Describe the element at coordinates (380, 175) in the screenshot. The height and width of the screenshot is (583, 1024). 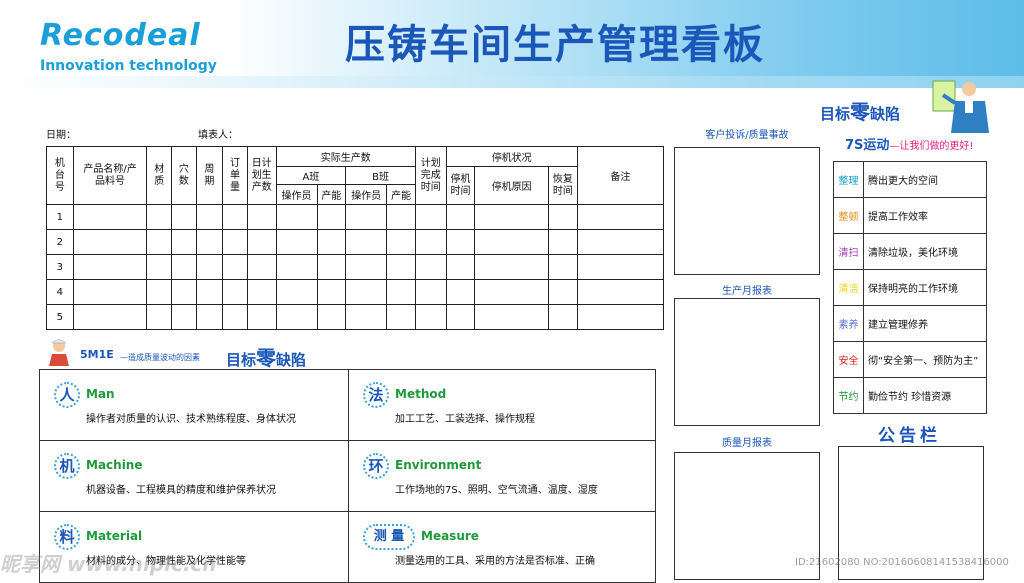
I see `col-shift-b: B班` at that location.